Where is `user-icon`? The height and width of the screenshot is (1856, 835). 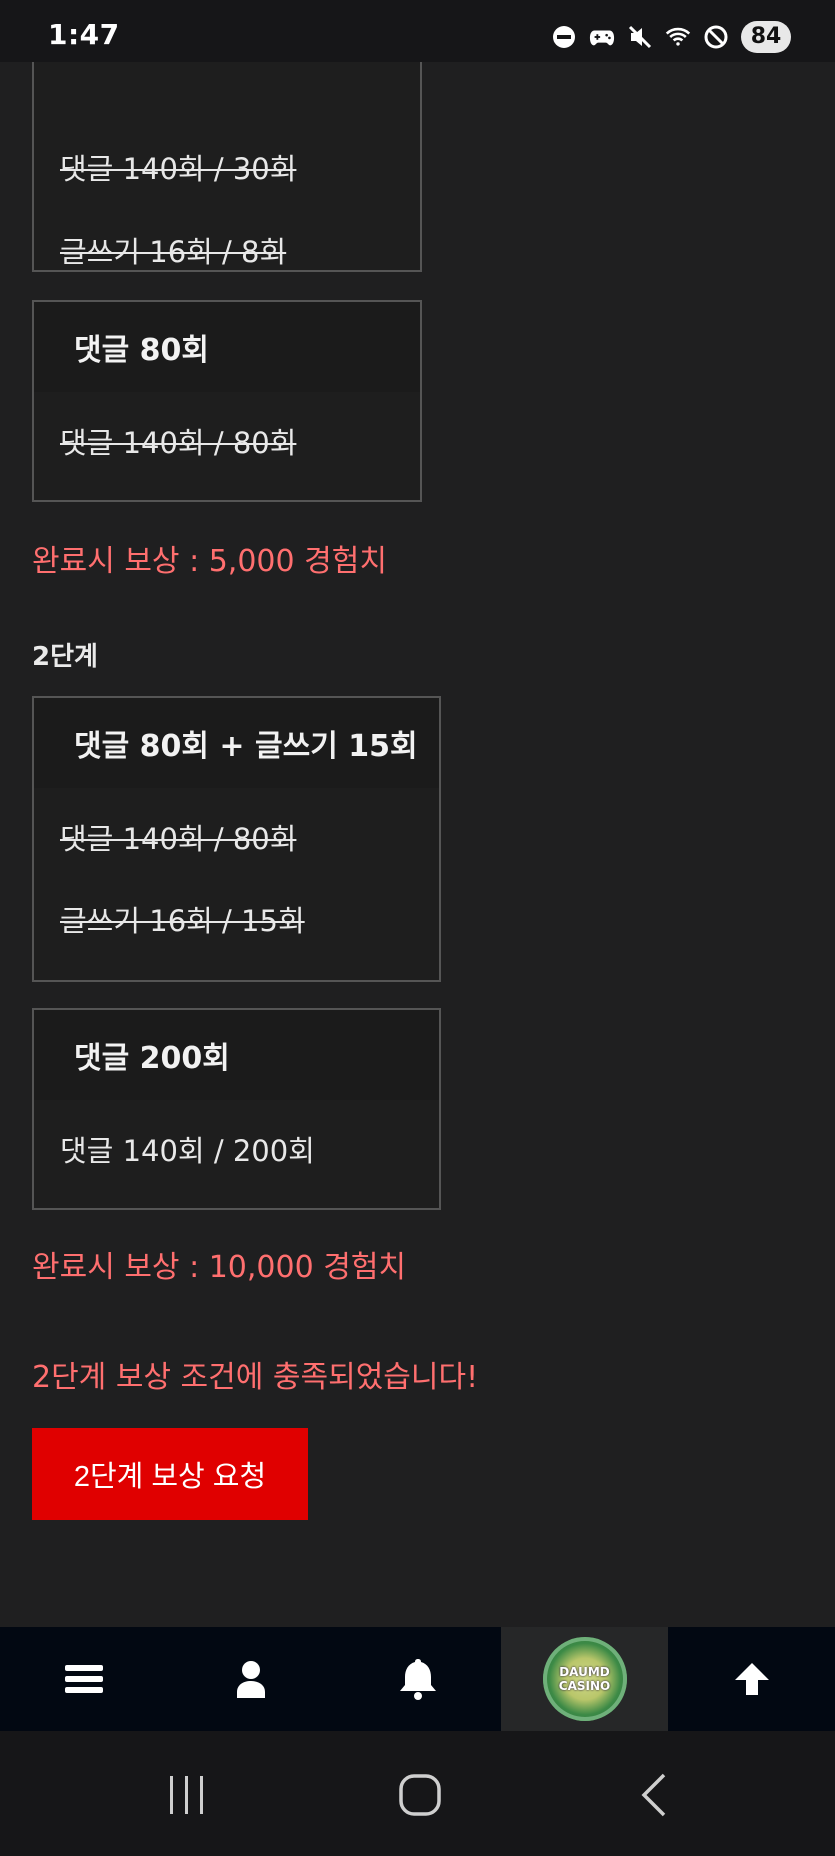 user-icon is located at coordinates (250, 1679).